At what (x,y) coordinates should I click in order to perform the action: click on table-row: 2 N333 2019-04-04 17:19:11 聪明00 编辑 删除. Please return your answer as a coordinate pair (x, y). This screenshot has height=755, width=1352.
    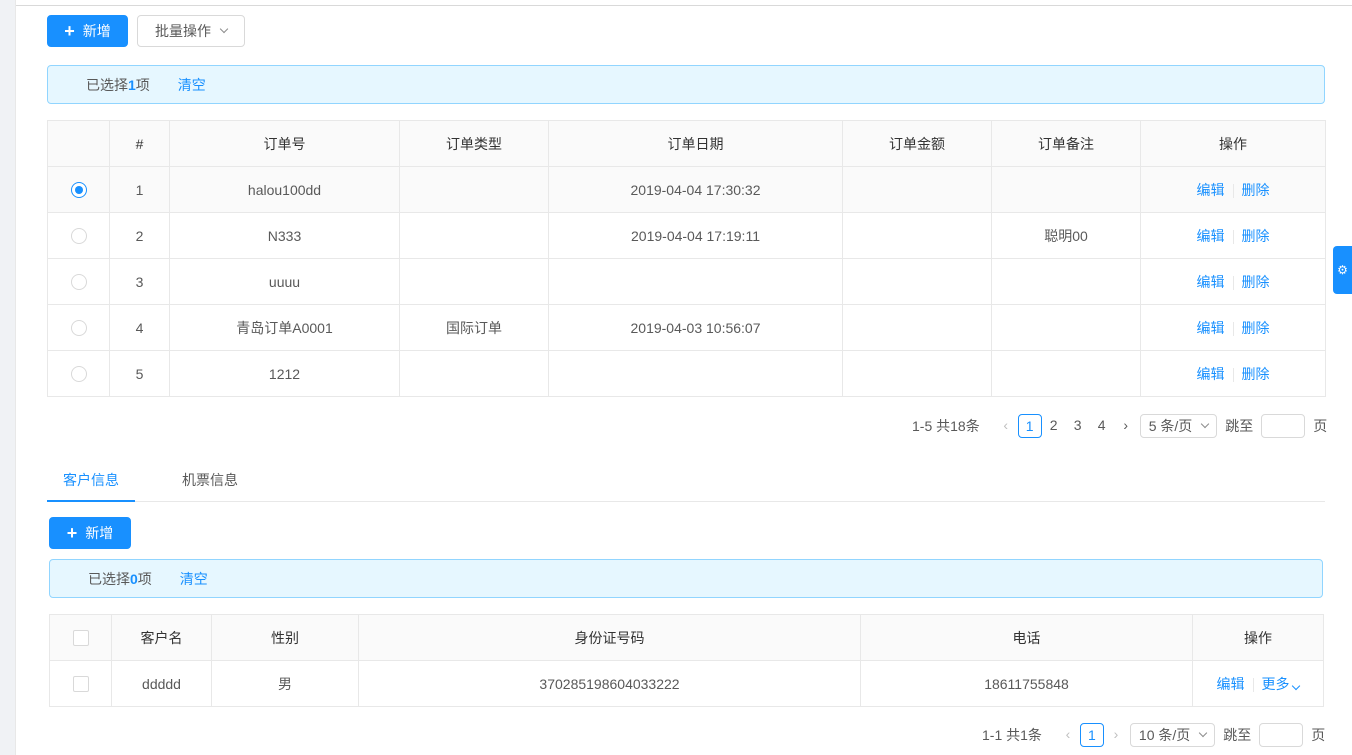
    Looking at the image, I should click on (686, 235).